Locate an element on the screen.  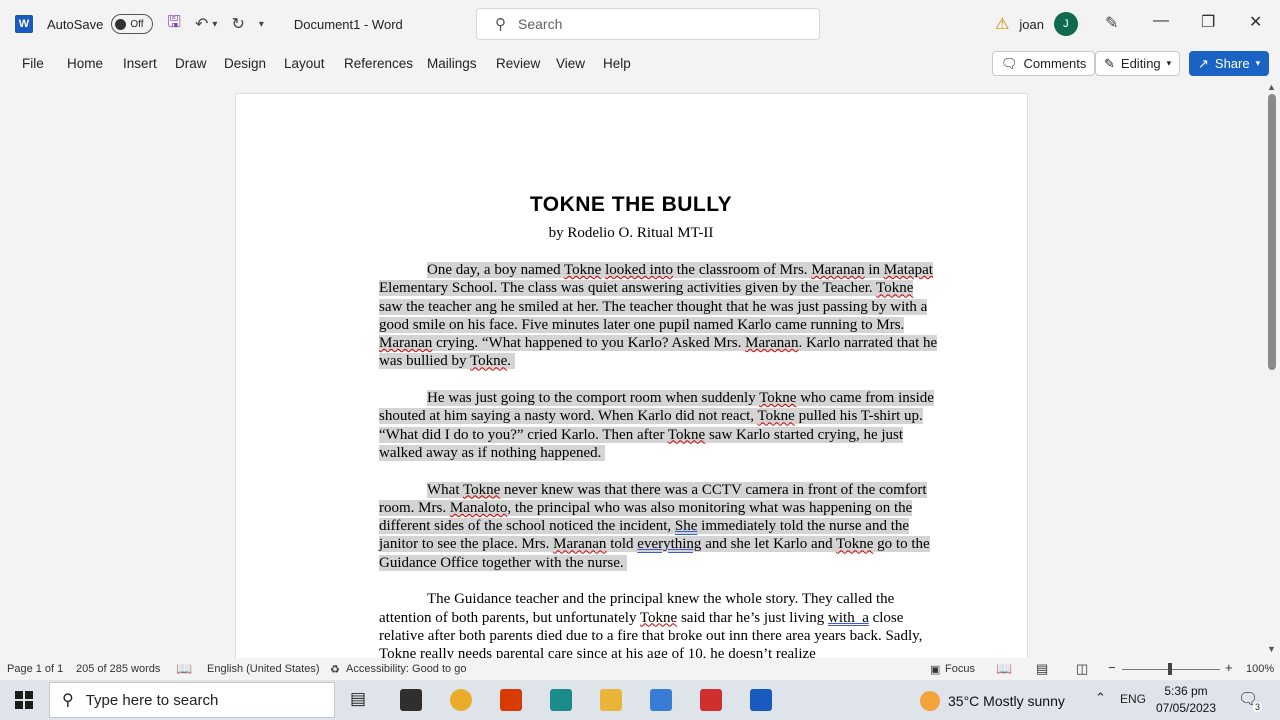
video-editor-icon is located at coordinates (411, 700).